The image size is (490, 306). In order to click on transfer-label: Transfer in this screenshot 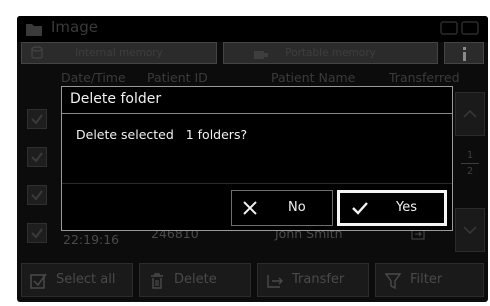, I will do `click(318, 279)`.